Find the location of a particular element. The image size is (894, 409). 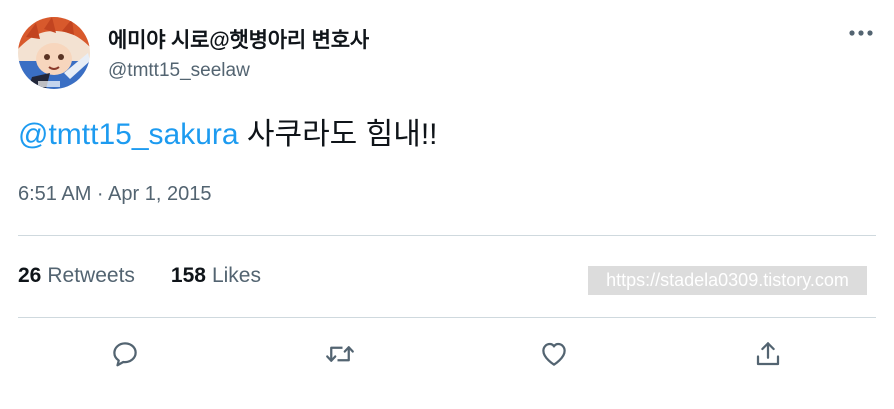

tweet-timestamp: 6:51 AM · Apr 1, 2015 is located at coordinates (114, 194).